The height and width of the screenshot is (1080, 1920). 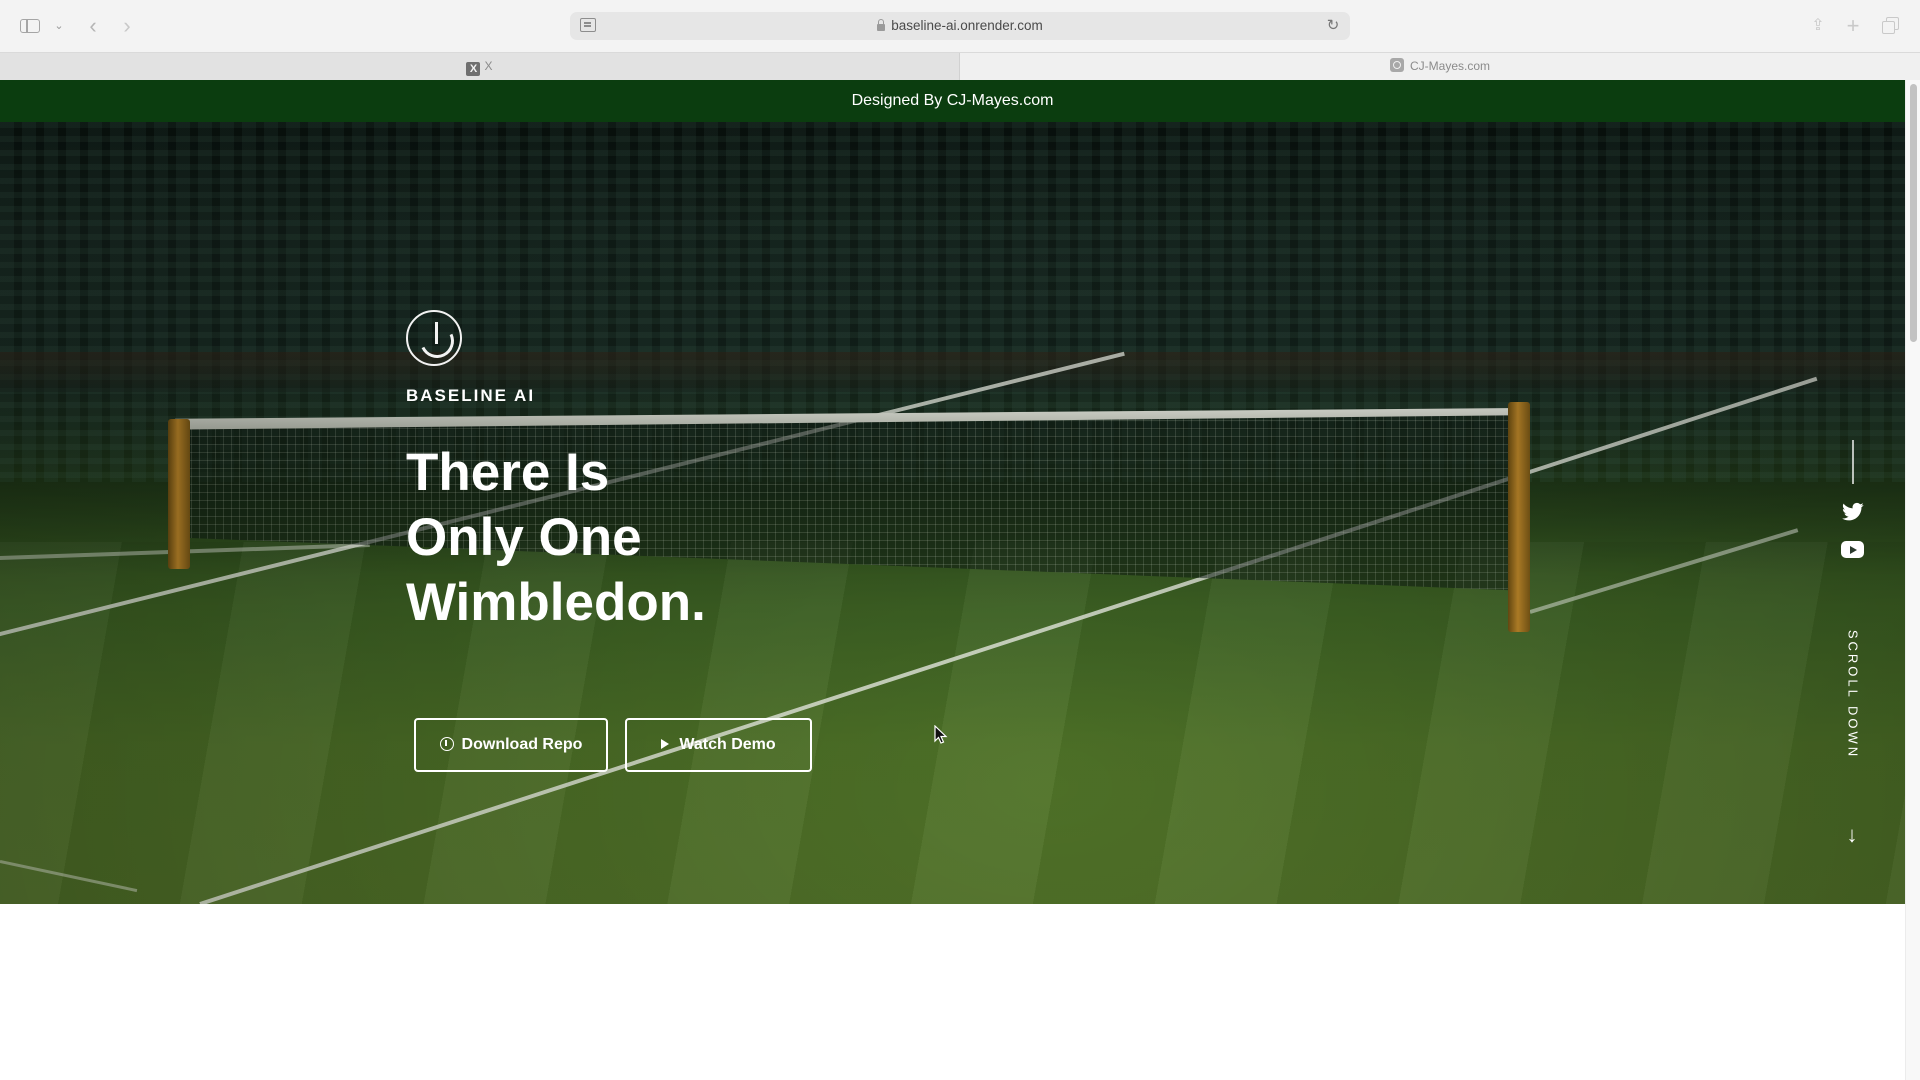 What do you see at coordinates (1913, 213) in the screenshot?
I see `scrollbar-thumb` at bounding box center [1913, 213].